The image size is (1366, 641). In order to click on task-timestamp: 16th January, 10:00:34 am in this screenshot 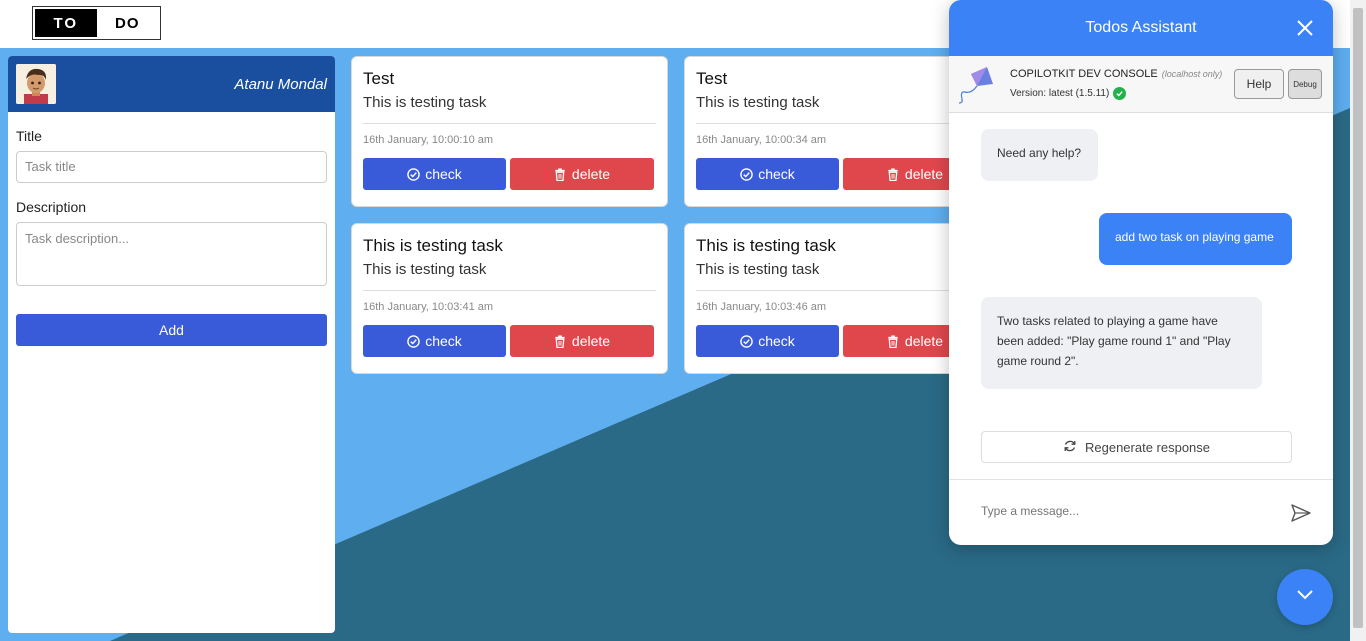, I will do `click(761, 140)`.